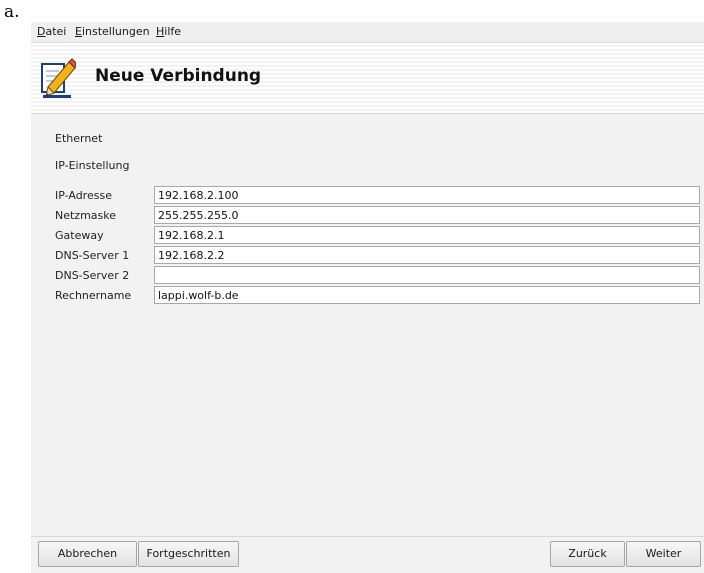  What do you see at coordinates (367, 78) in the screenshot?
I see `wizard-header: Neue Verbindung` at bounding box center [367, 78].